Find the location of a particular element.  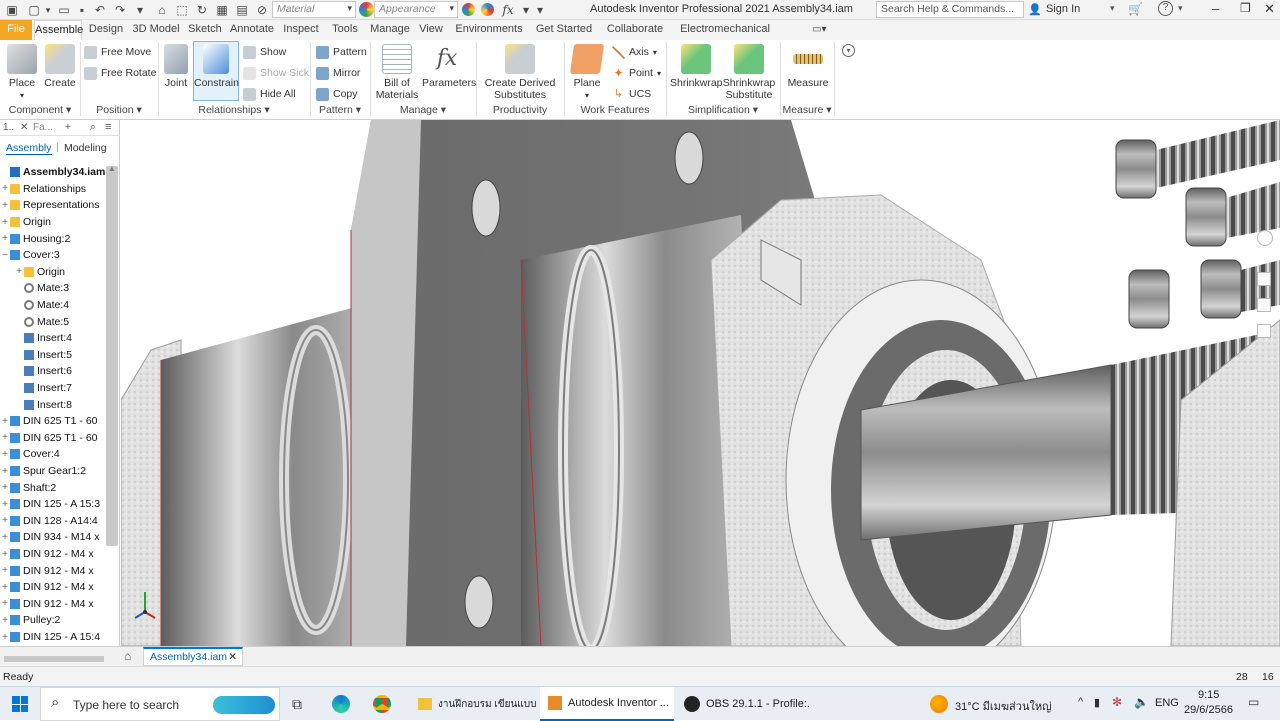

pan-icon is located at coordinates (1264, 279).